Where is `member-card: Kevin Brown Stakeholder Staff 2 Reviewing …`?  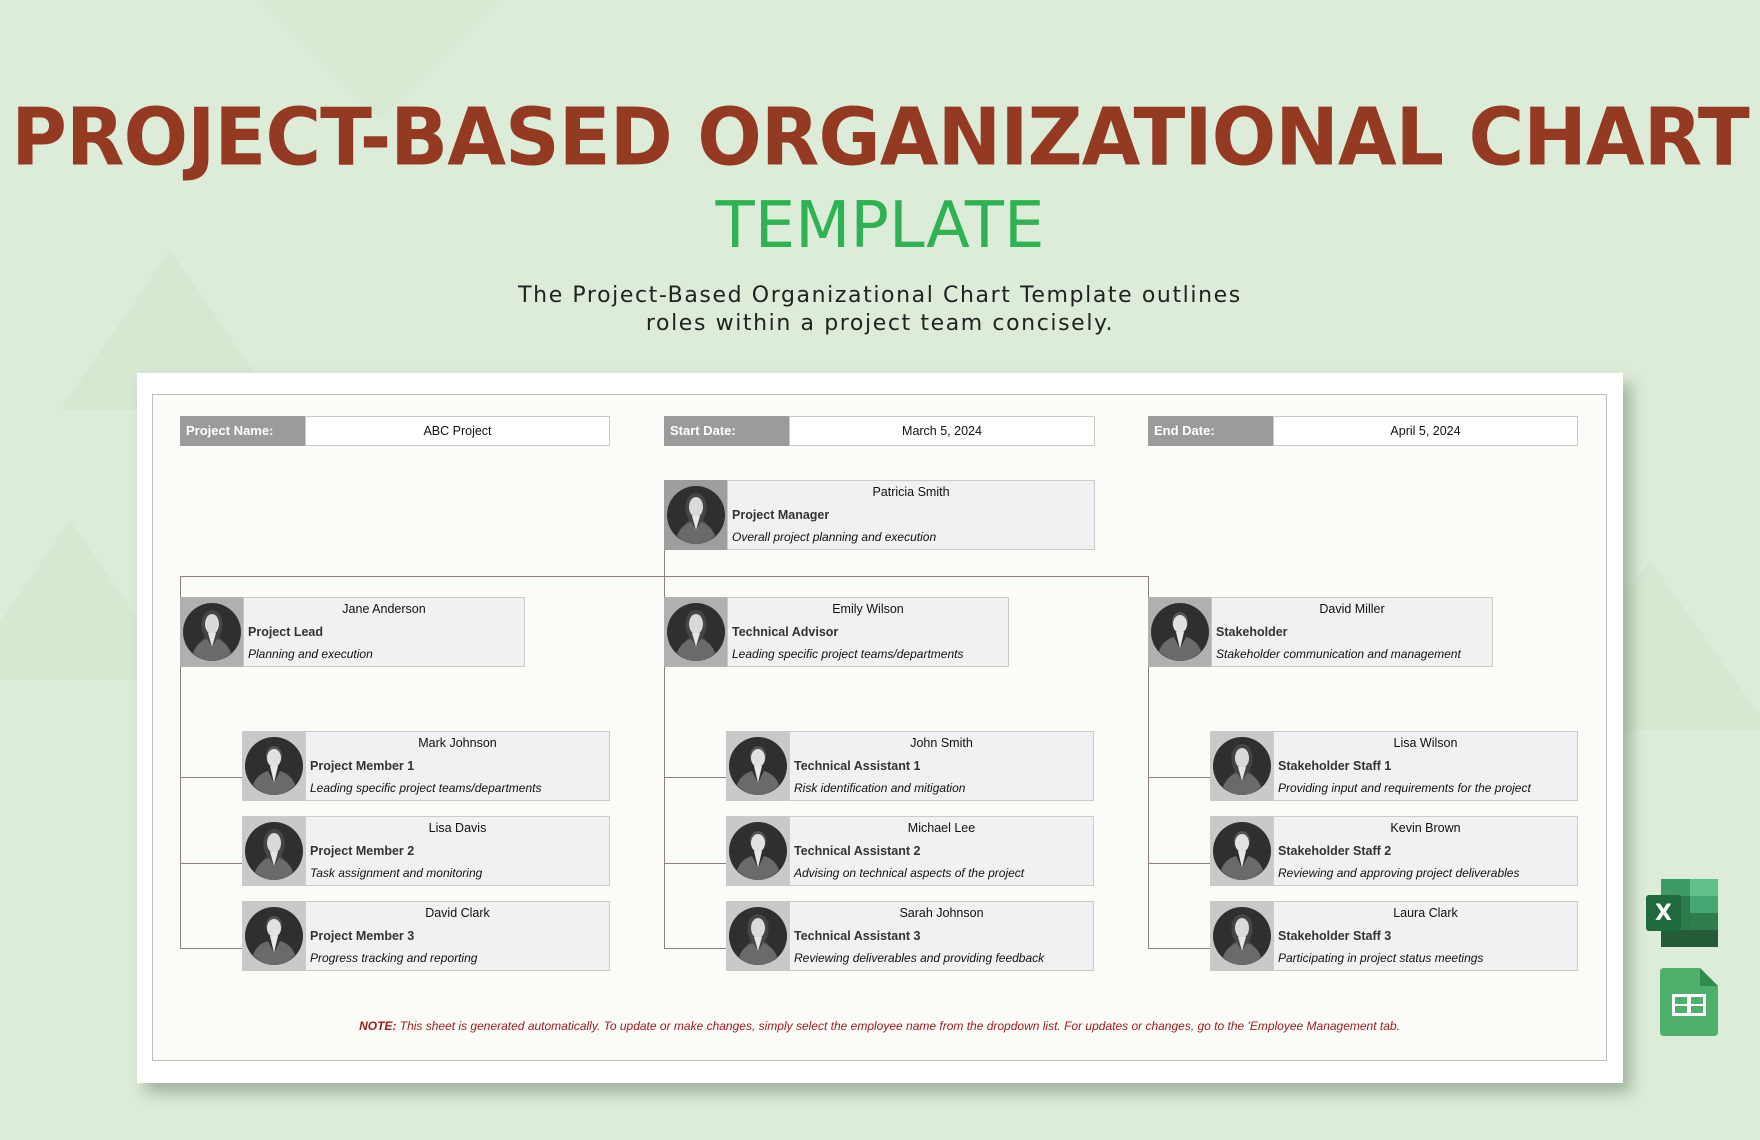 member-card: Kevin Brown Stakeholder Staff 2 Reviewing … is located at coordinates (1394, 851).